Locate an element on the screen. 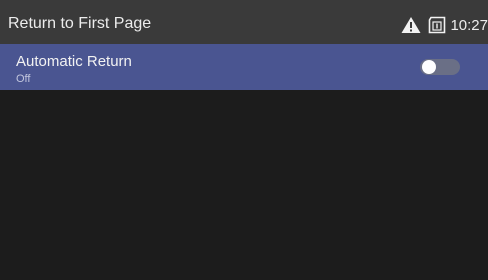 Image resolution: width=488 pixels, height=280 pixels. toggle-knob is located at coordinates (429, 67).